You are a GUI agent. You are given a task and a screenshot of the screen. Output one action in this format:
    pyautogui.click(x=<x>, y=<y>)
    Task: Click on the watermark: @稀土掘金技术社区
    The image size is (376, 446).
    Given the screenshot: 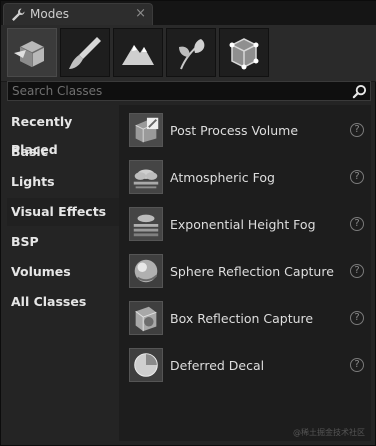 What is the action you would take?
    pyautogui.click(x=329, y=432)
    